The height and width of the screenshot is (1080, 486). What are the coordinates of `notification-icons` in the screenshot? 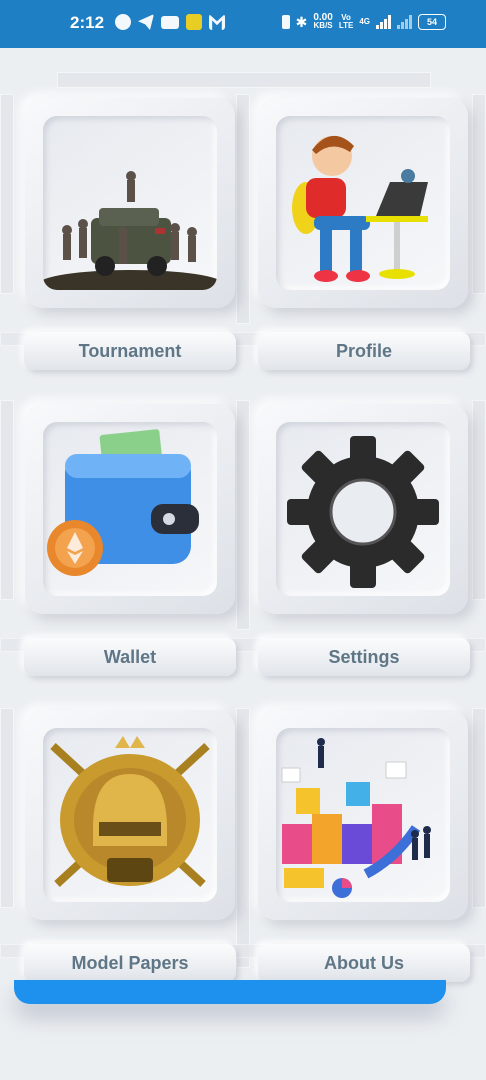 It's located at (170, 22).